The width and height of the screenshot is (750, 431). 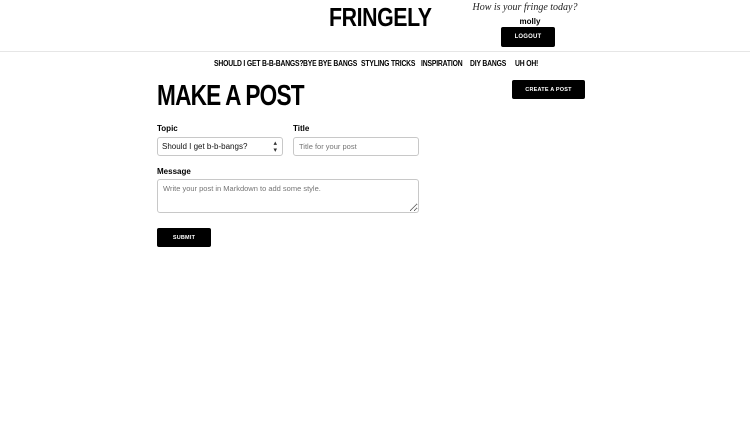 I want to click on nav-item-uh-oh: UH OH!, so click(x=526, y=64).